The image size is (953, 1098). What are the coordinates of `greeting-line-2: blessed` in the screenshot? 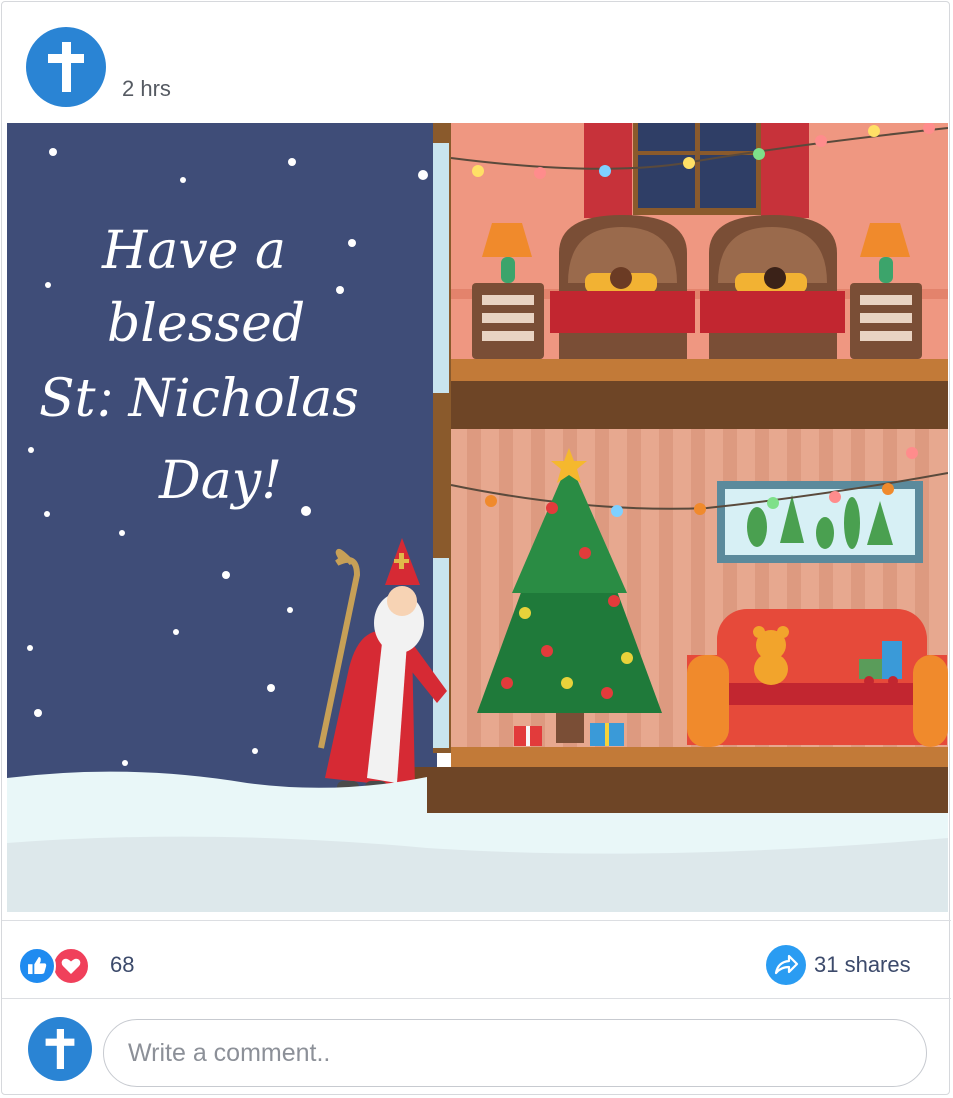 It's located at (206, 324).